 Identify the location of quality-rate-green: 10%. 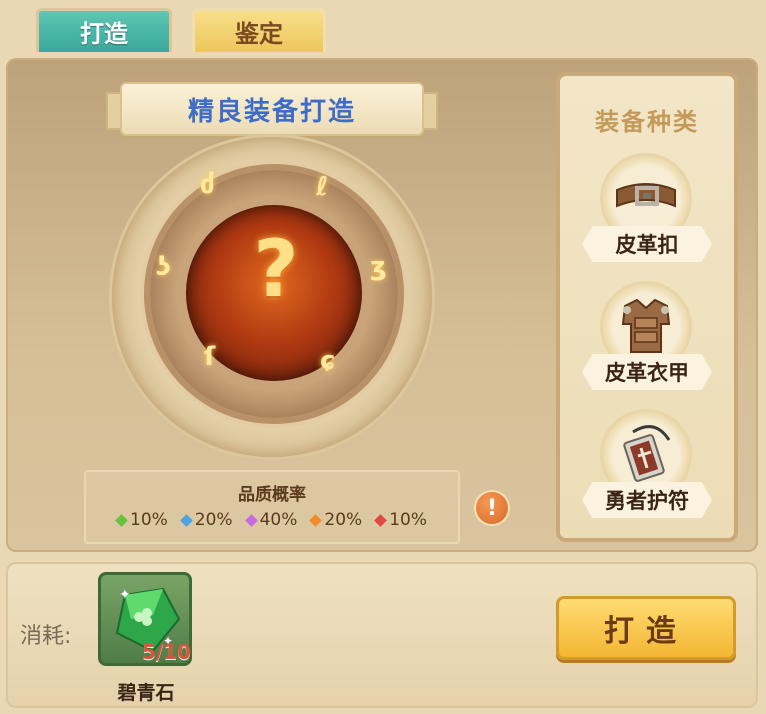
(141, 520).